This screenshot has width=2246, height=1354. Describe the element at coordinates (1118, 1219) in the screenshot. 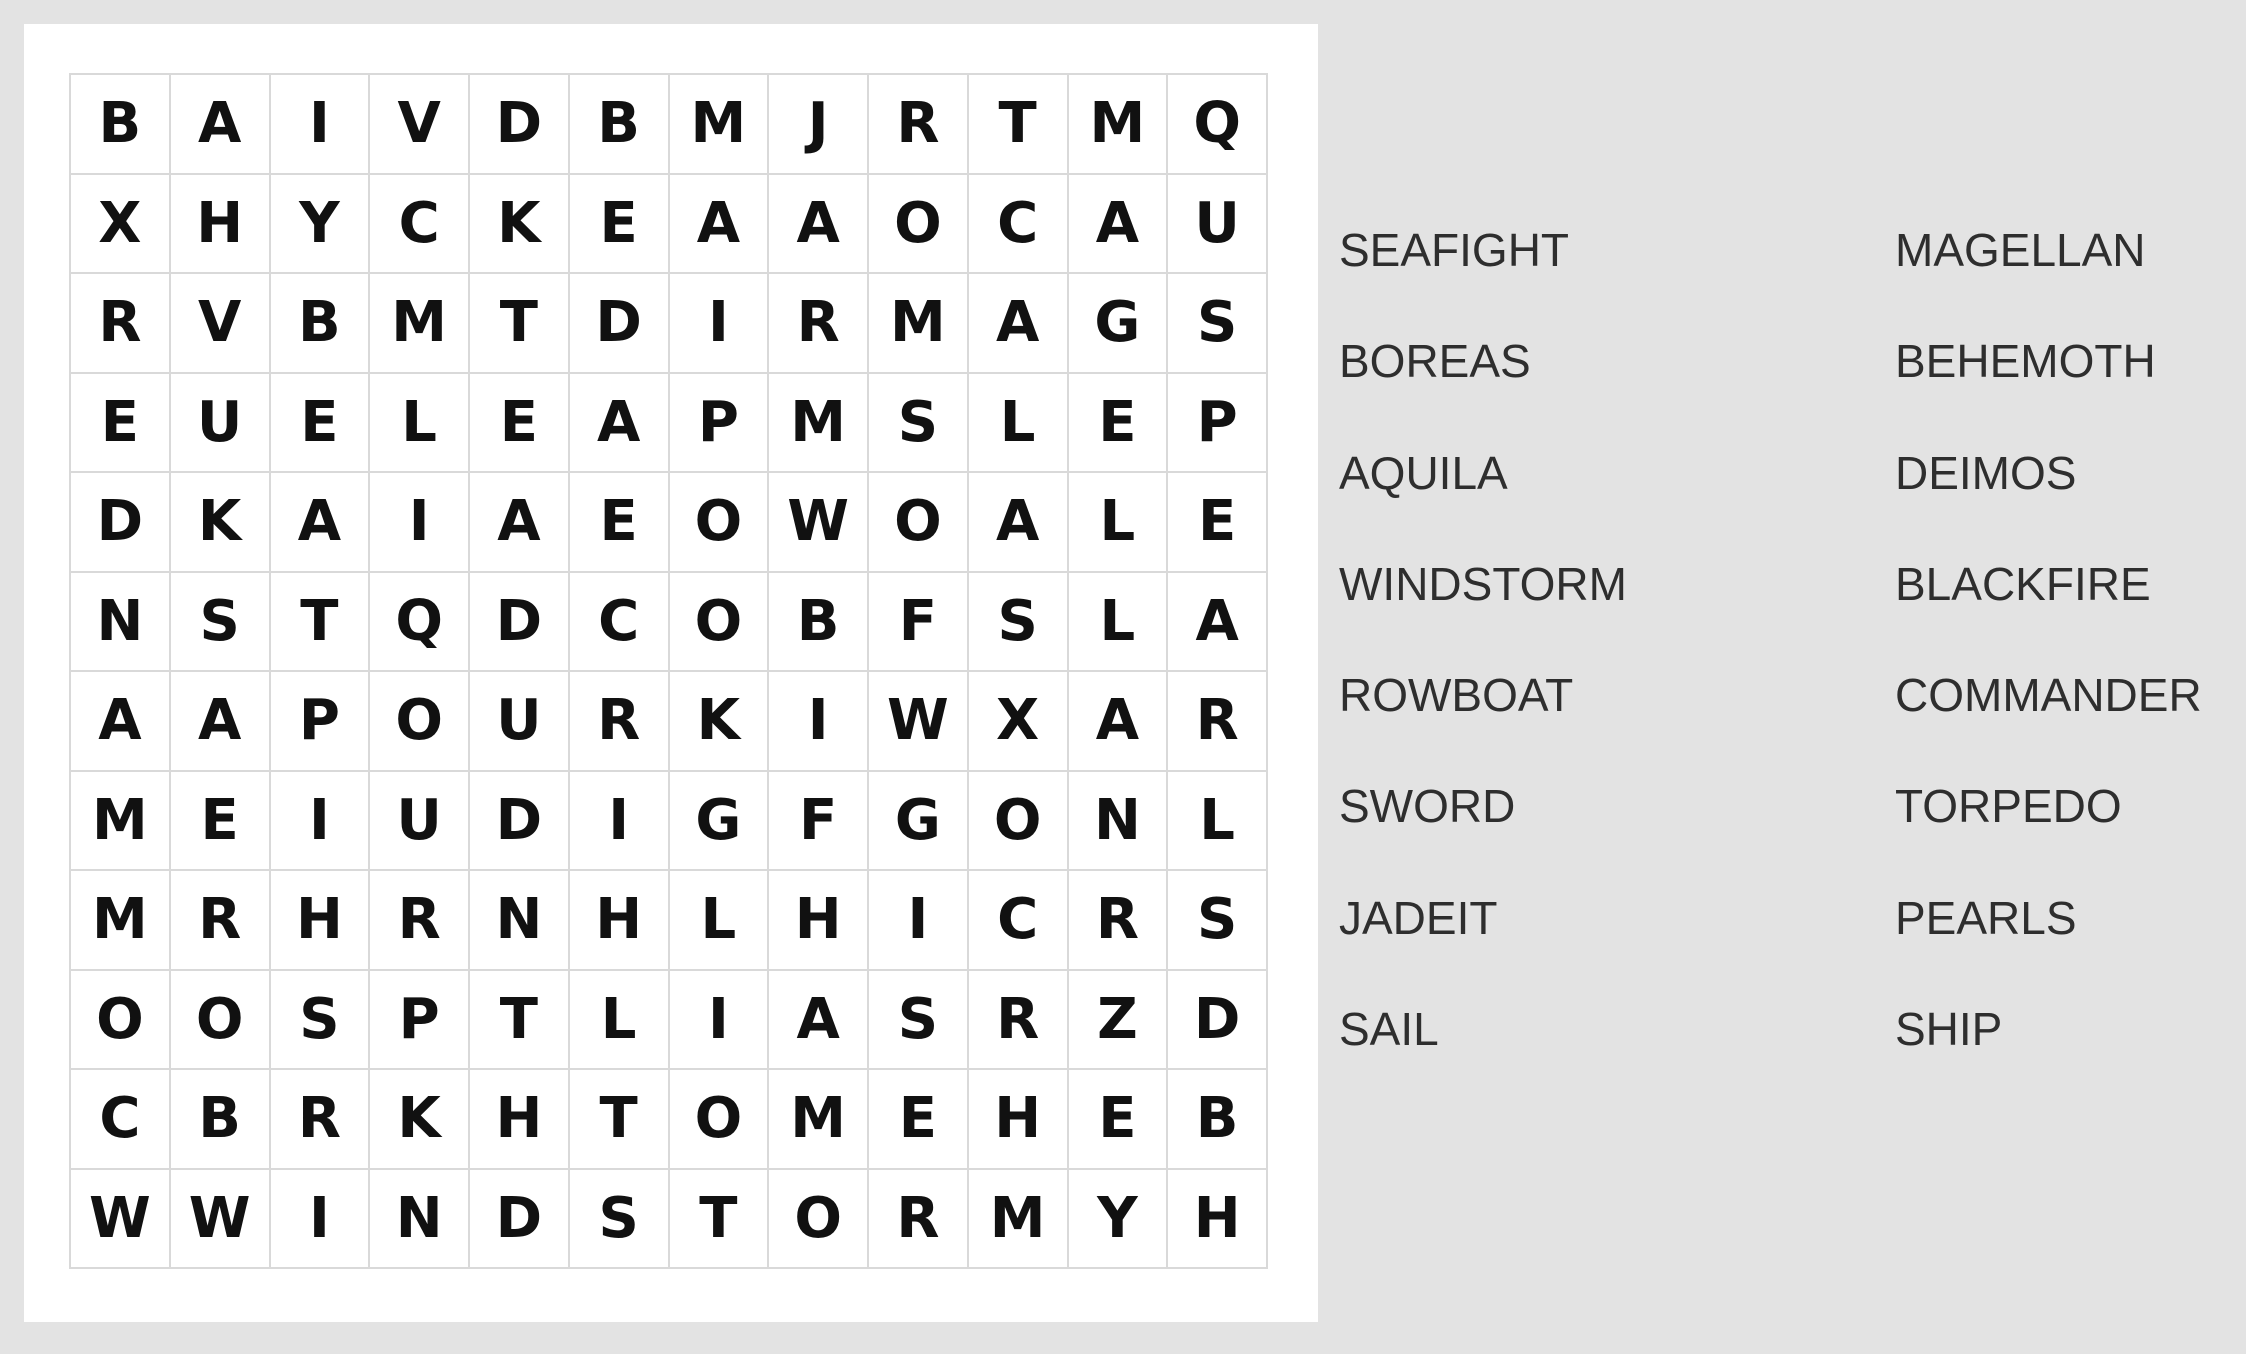

I see `grid-cell: Y` at that location.